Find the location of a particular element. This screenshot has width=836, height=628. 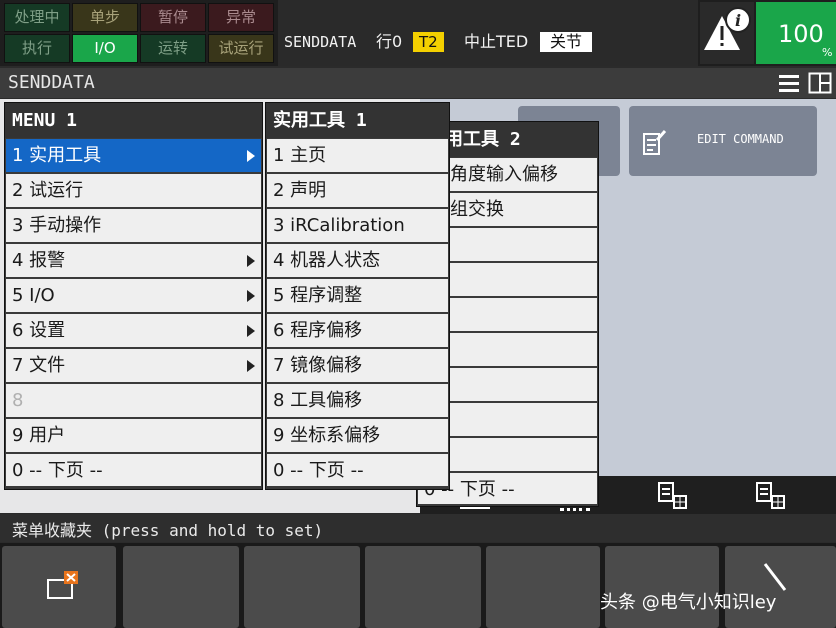

list-document-icon is located at coordinates (672, 495).